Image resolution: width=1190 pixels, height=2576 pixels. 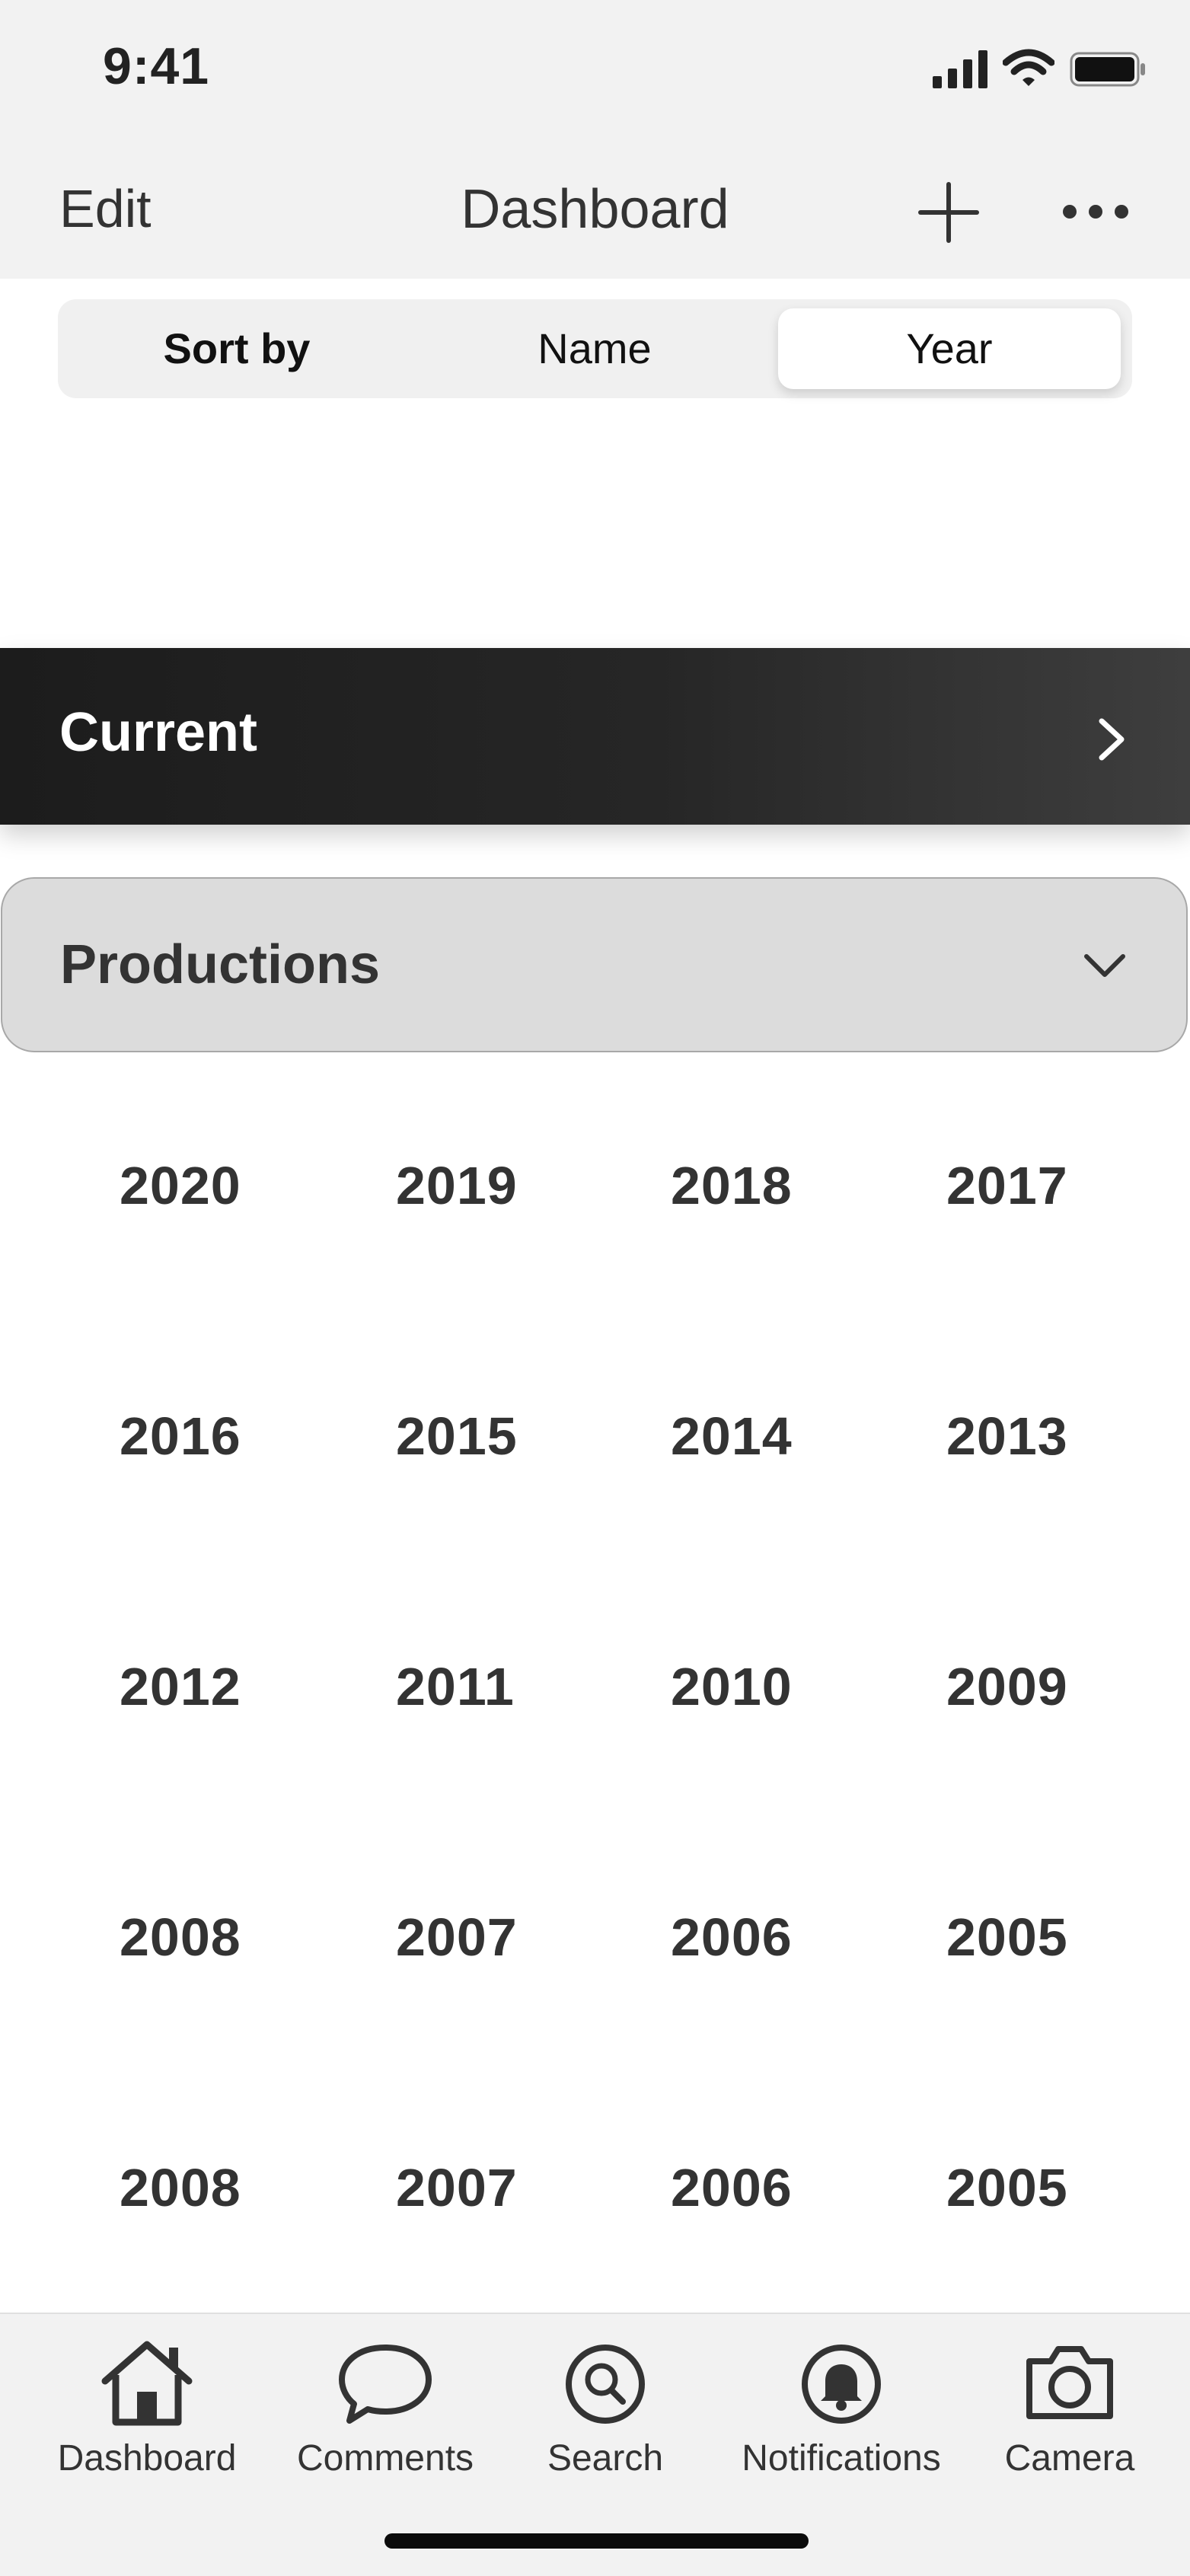 I want to click on ellipsis-icon, so click(x=1096, y=211).